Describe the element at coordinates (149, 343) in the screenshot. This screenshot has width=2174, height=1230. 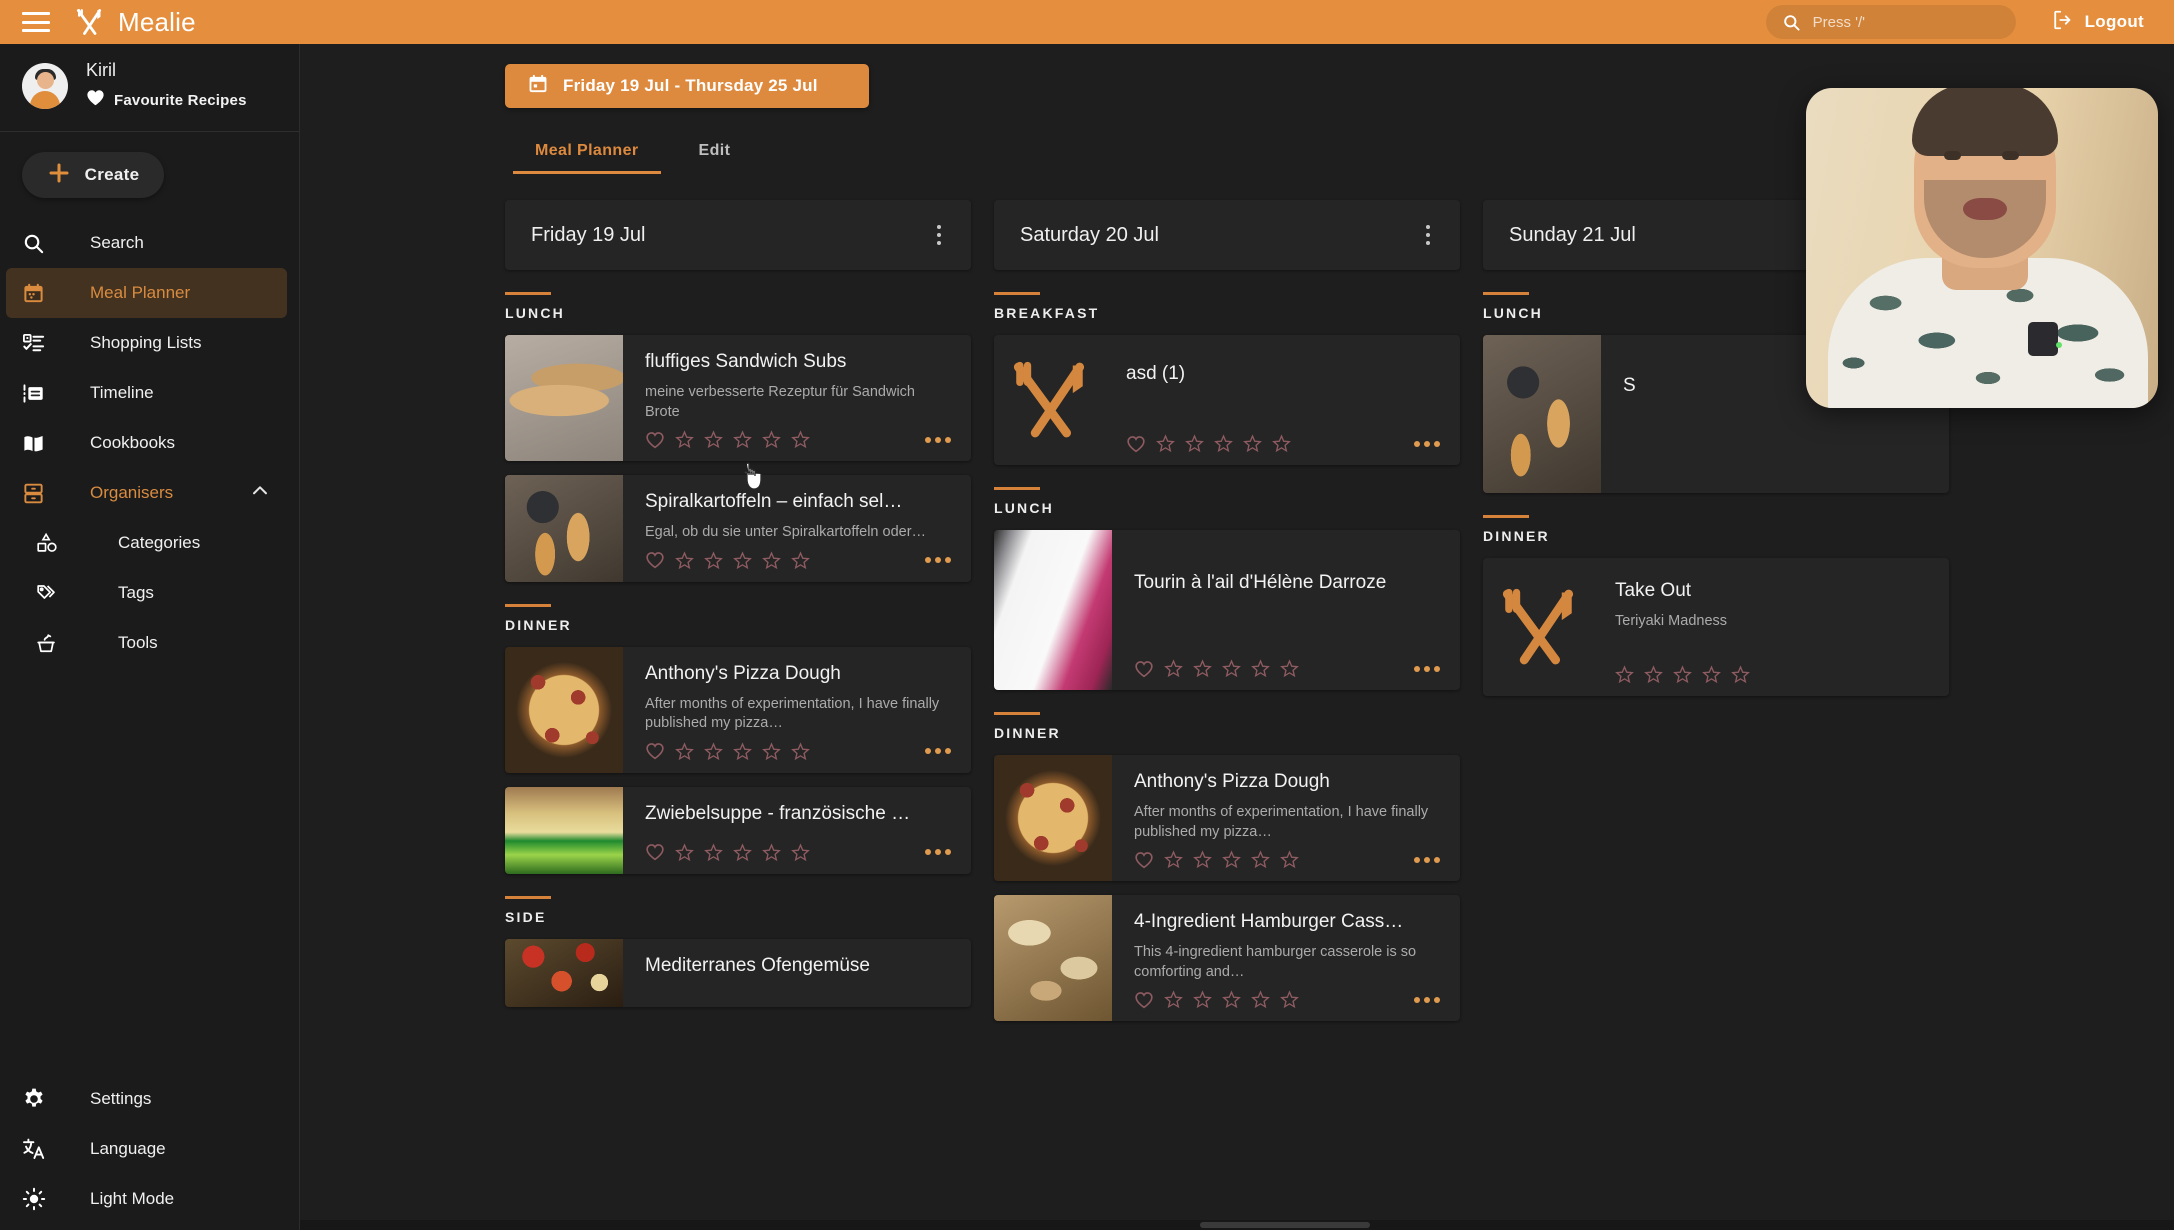
I see `sidebar-item-shopping-lists: Shopping Lists` at that location.